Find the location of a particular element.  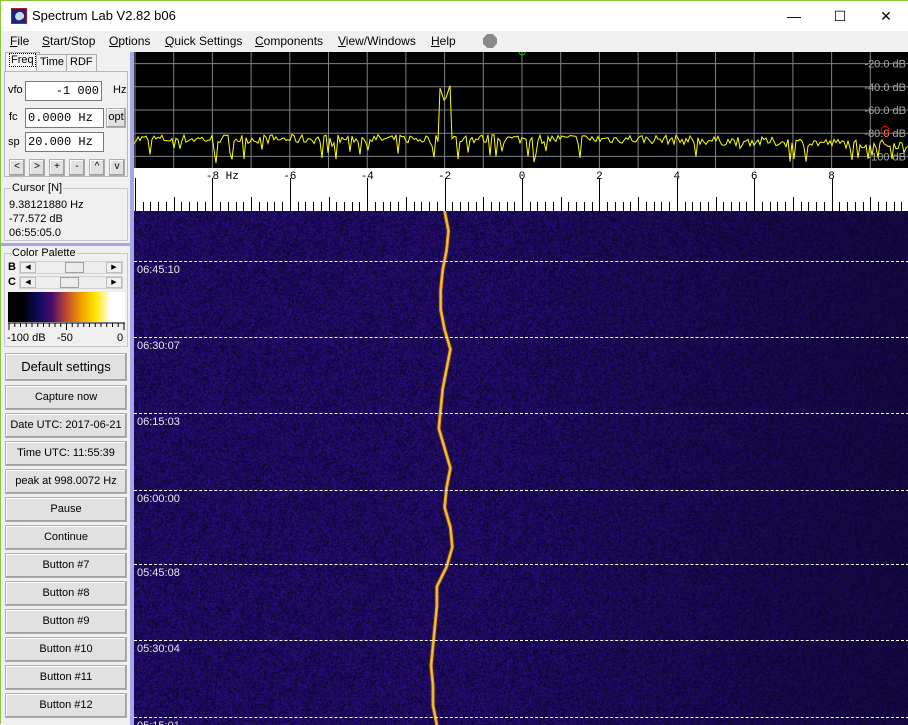

panel-button-button-10: Button #10 is located at coordinates (66, 649).